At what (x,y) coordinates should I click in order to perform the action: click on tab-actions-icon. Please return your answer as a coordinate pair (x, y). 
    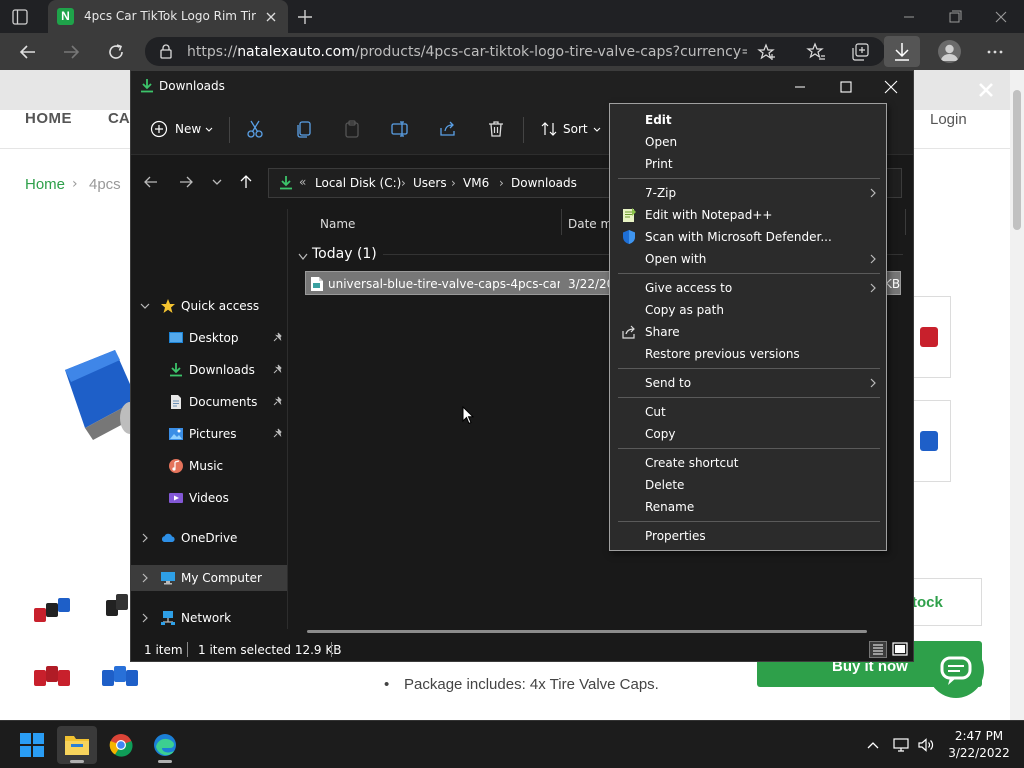
    Looking at the image, I should click on (20, 17).